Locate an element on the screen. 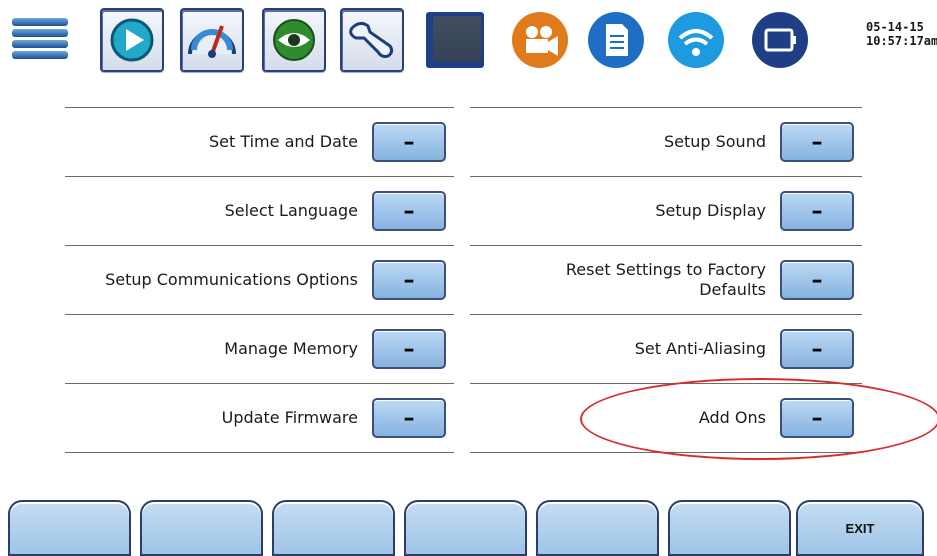 This screenshot has width=937, height=556. setting-label: Set Time and Date is located at coordinates (283, 141).